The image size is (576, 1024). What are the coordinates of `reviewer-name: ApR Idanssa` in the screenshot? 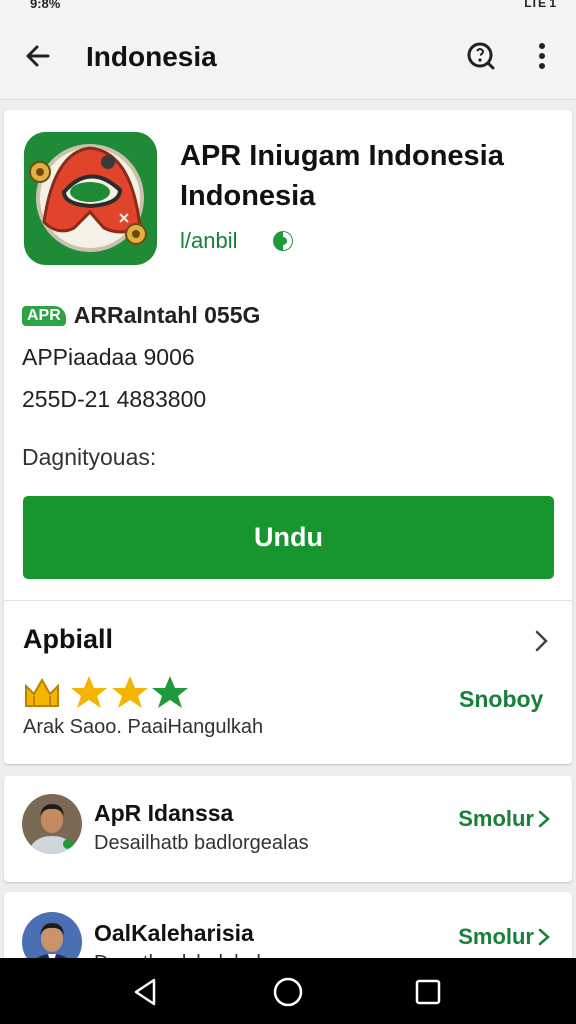 It's located at (164, 813).